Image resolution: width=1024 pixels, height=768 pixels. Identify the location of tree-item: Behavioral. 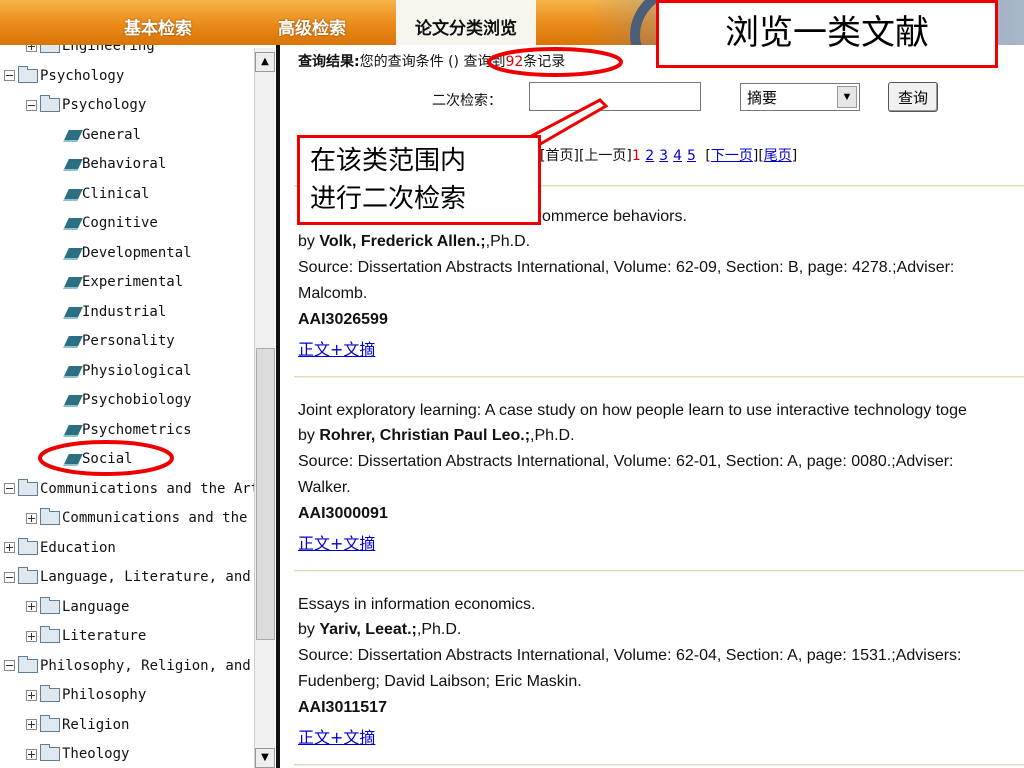
(115, 164).